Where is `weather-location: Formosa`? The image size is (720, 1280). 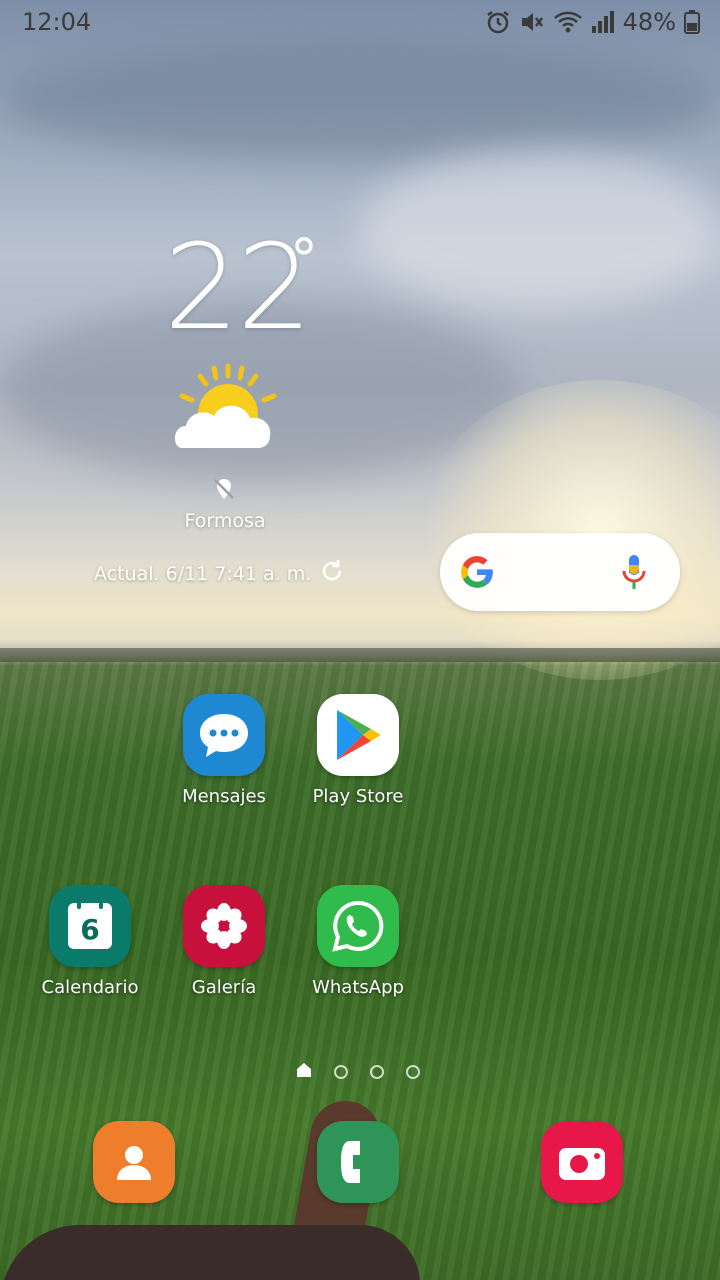
weather-location: Formosa is located at coordinates (225, 521).